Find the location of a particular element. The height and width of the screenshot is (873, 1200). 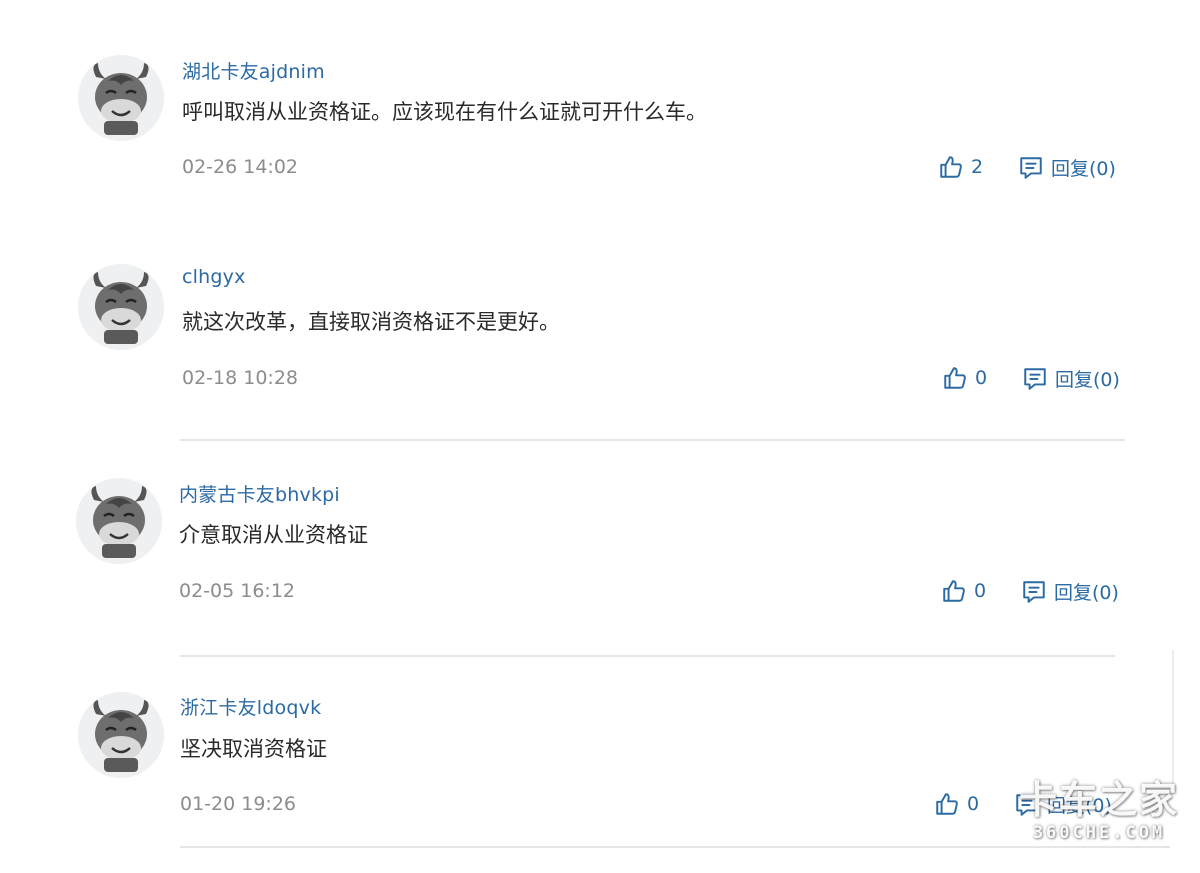

watermark-domain: 360CHE.COM is located at coordinates (1099, 833).